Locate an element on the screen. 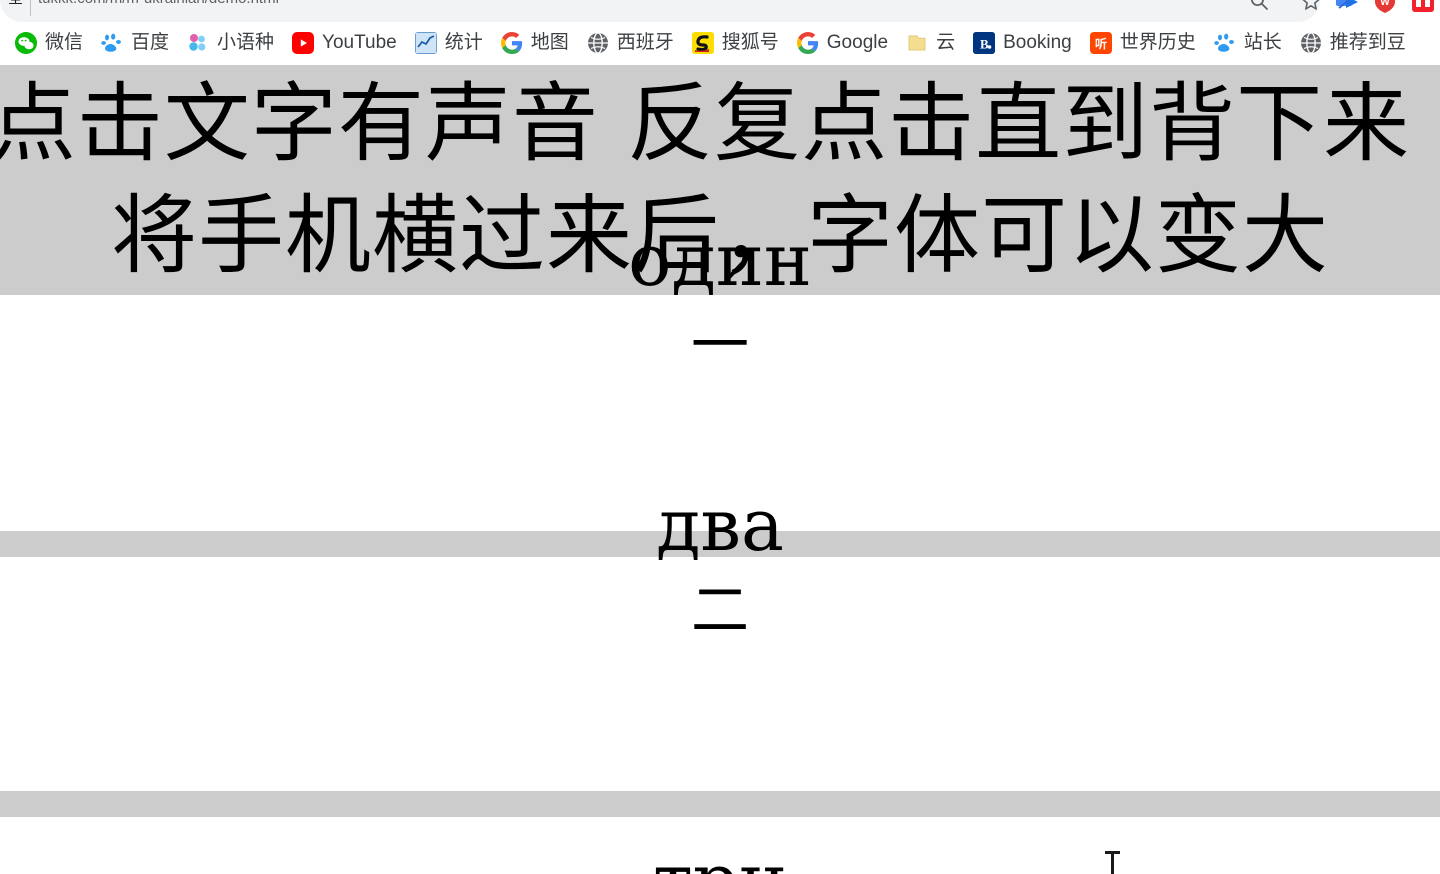 This screenshot has height=874, width=1440. word-foreign-text: один is located at coordinates (720, 260).